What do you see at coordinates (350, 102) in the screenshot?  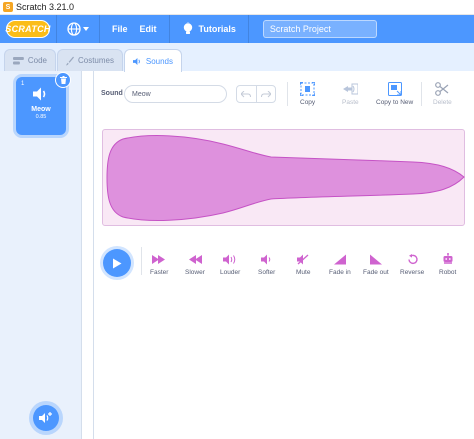 I see `paste-label: Paste` at bounding box center [350, 102].